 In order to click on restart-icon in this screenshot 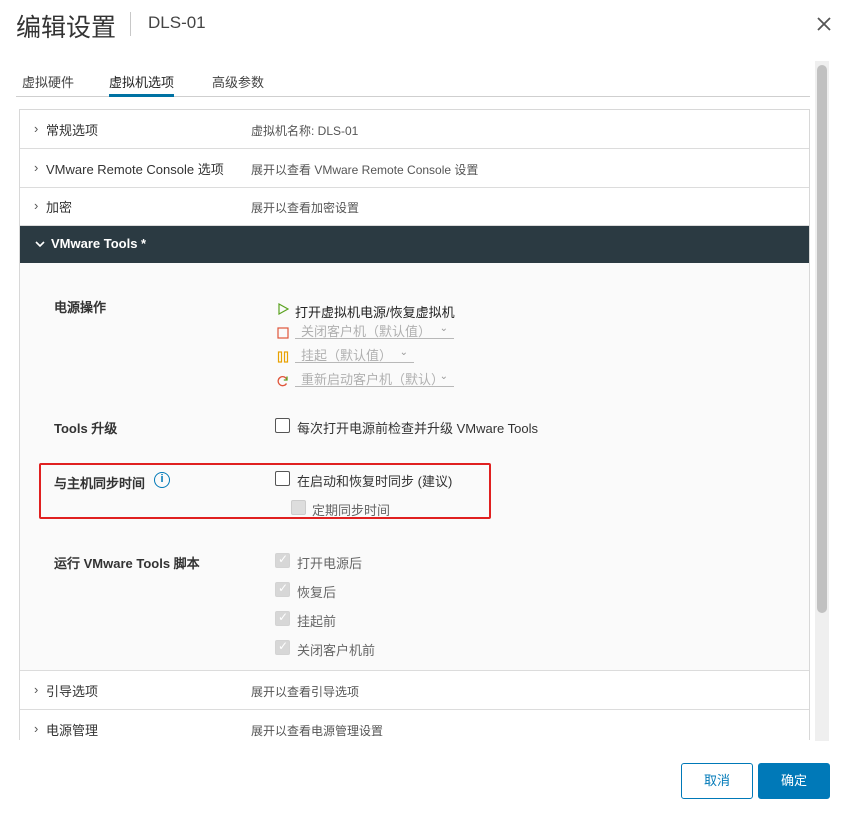, I will do `click(282, 381)`.